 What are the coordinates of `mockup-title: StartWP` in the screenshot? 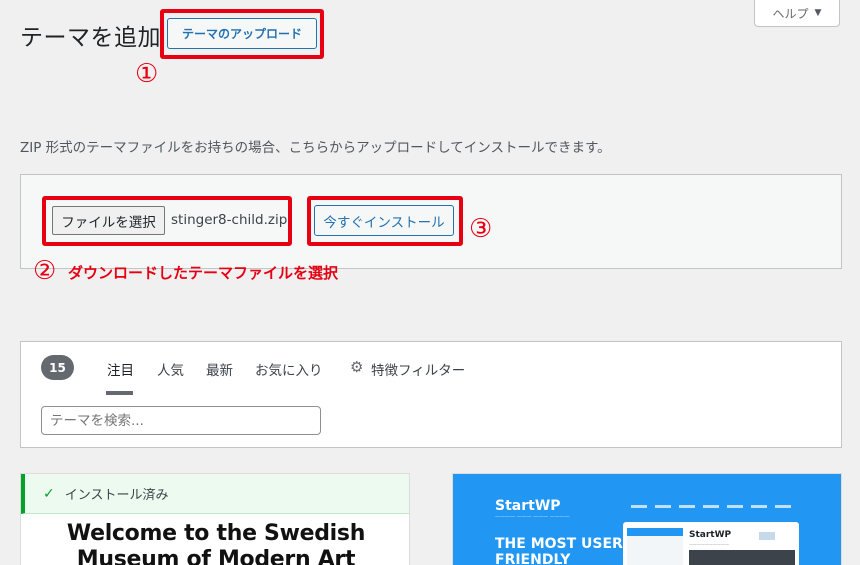 It's located at (710, 535).